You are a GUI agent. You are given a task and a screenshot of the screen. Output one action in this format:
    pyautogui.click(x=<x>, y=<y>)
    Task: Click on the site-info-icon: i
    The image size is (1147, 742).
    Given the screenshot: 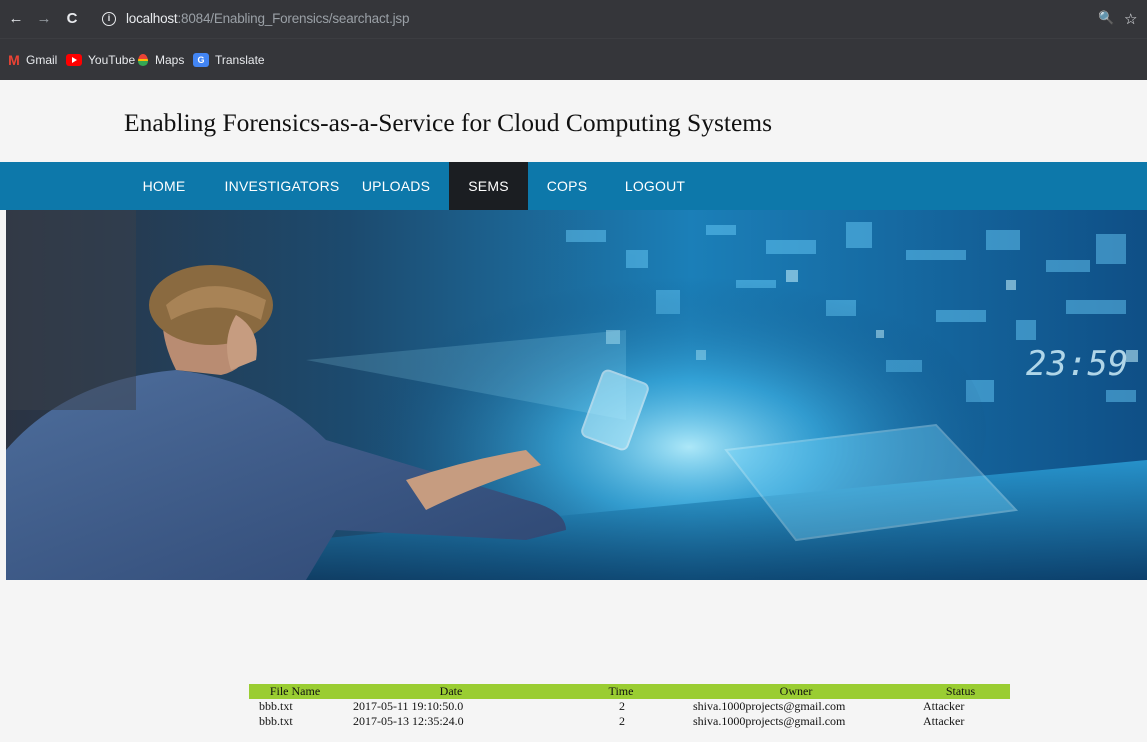 What is the action you would take?
    pyautogui.click(x=109, y=19)
    